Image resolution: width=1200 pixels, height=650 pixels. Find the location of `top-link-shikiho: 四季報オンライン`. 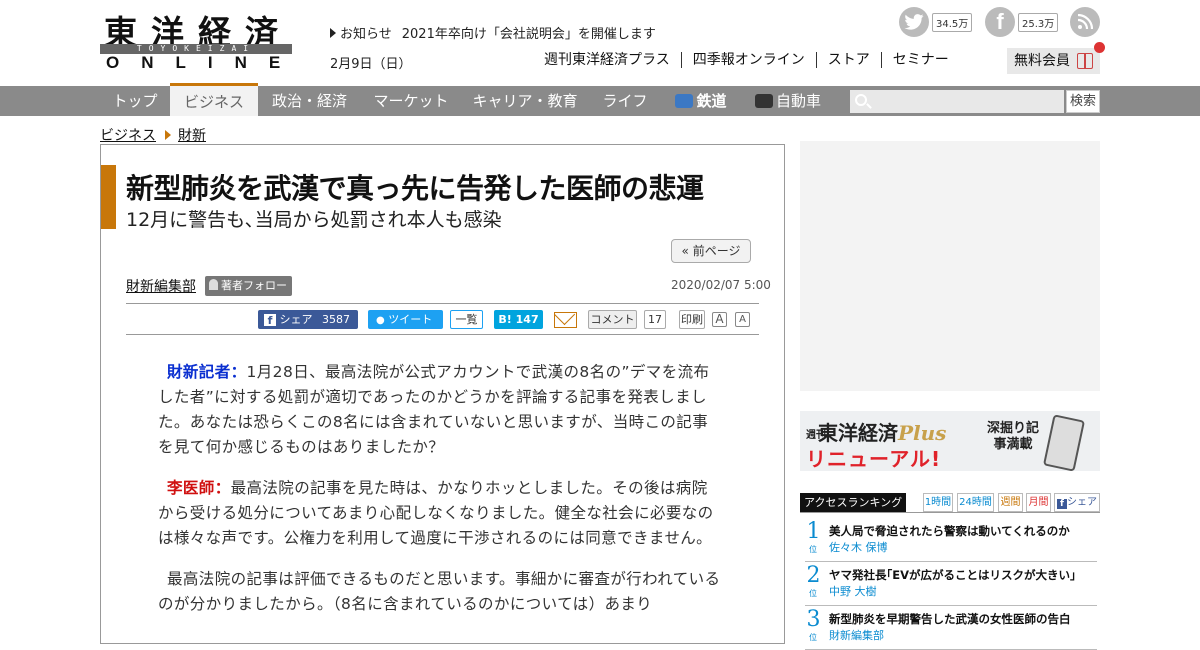

top-link-shikiho: 四季報オンライン is located at coordinates (748, 60).